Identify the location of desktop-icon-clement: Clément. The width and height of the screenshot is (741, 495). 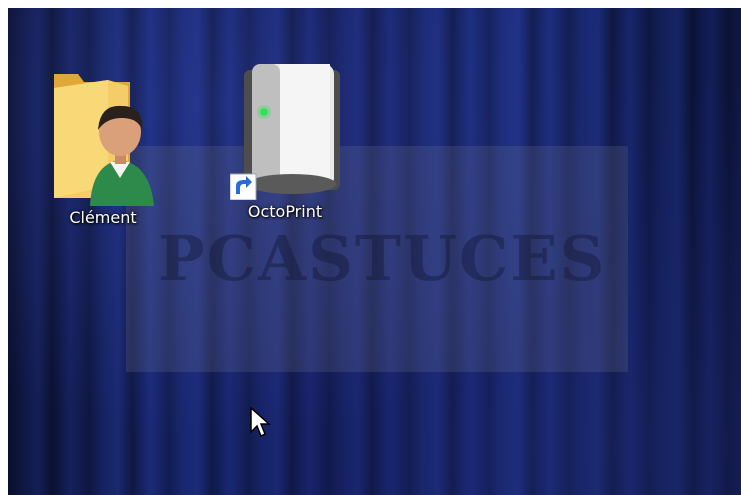
(103, 146).